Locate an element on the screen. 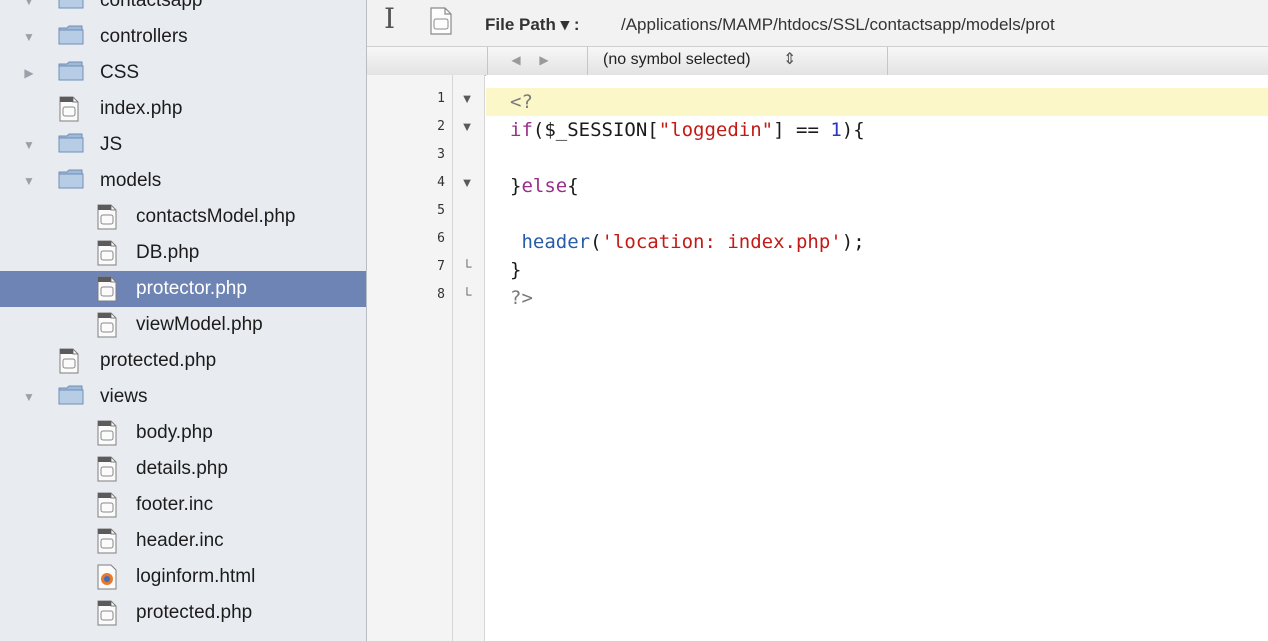 This screenshot has width=1268, height=641. code-line: } is located at coordinates (877, 270).